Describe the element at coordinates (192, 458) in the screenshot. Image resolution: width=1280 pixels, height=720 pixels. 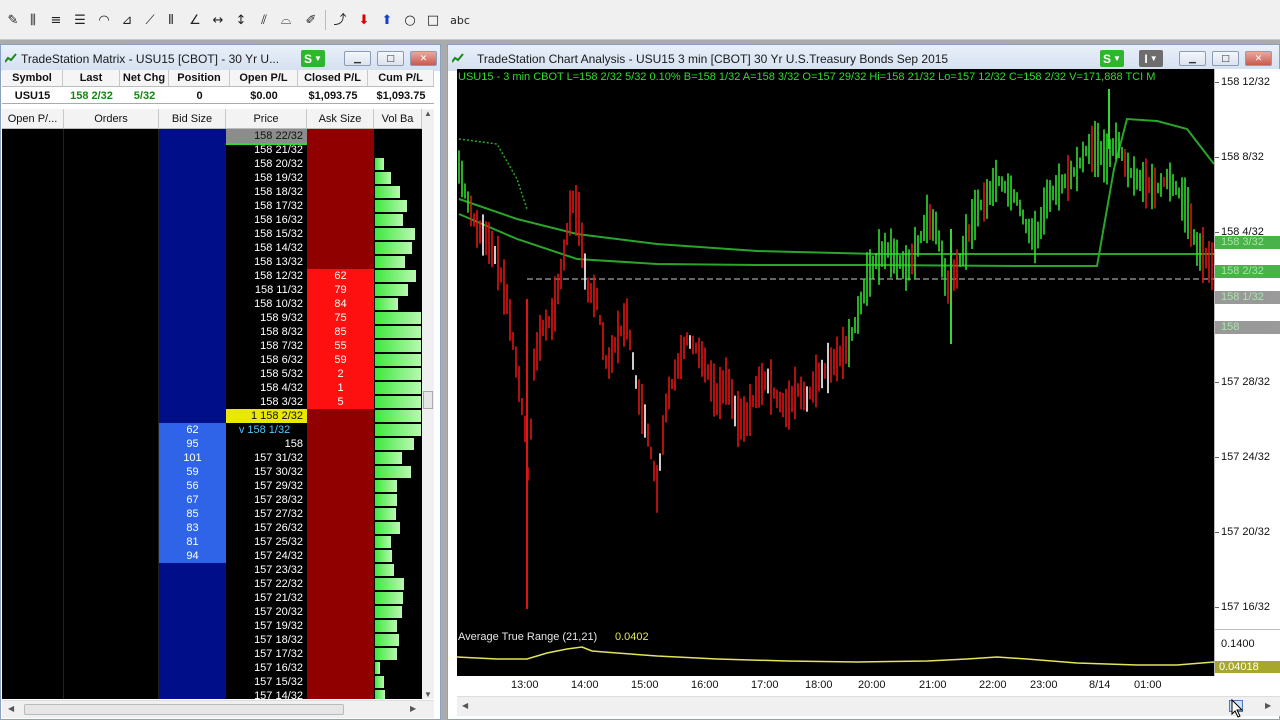
I see `bid-size-cell: 101` at that location.